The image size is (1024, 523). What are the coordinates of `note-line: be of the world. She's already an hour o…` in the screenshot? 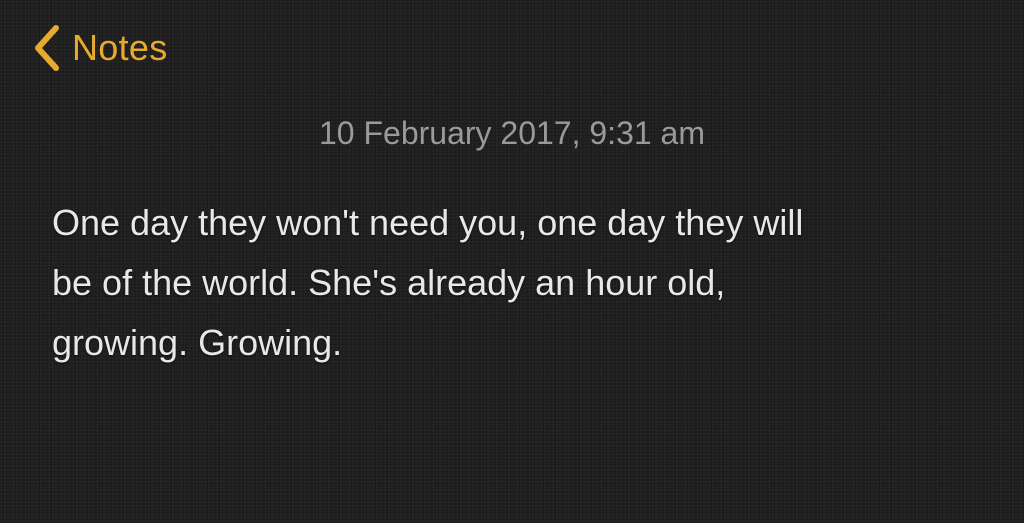 It's located at (389, 282).